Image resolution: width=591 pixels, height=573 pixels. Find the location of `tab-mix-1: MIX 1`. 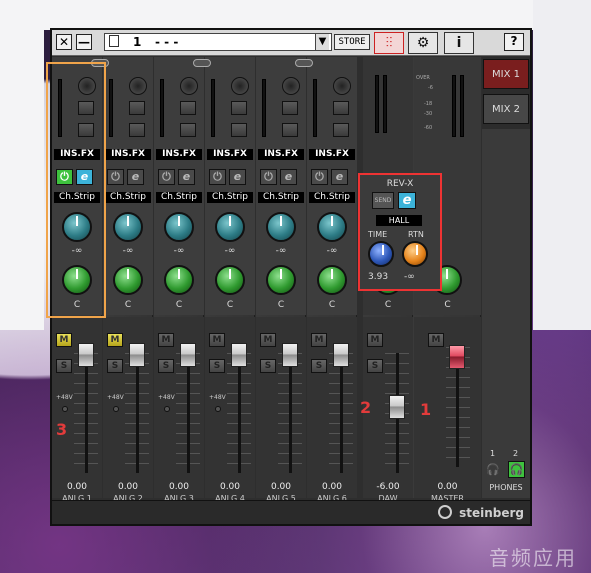

tab-mix-1: MIX 1 is located at coordinates (506, 74).